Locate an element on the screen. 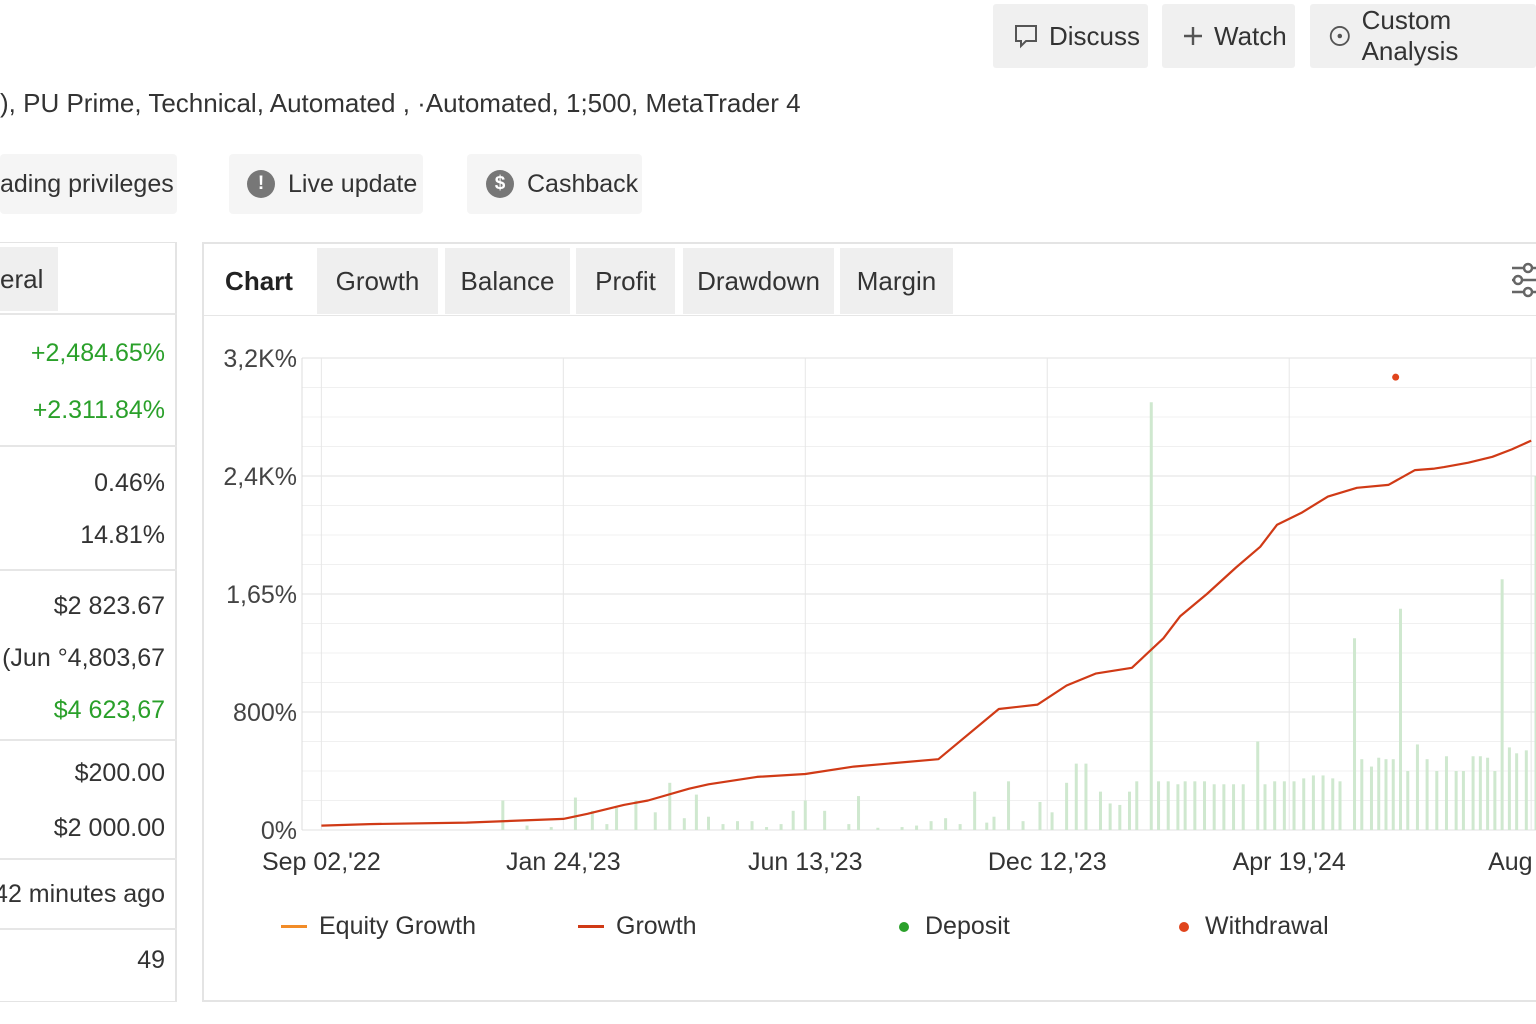 Image resolution: width=1536 pixels, height=1024 pixels. legend-equity-growth: Equity Growth is located at coordinates (378, 926).